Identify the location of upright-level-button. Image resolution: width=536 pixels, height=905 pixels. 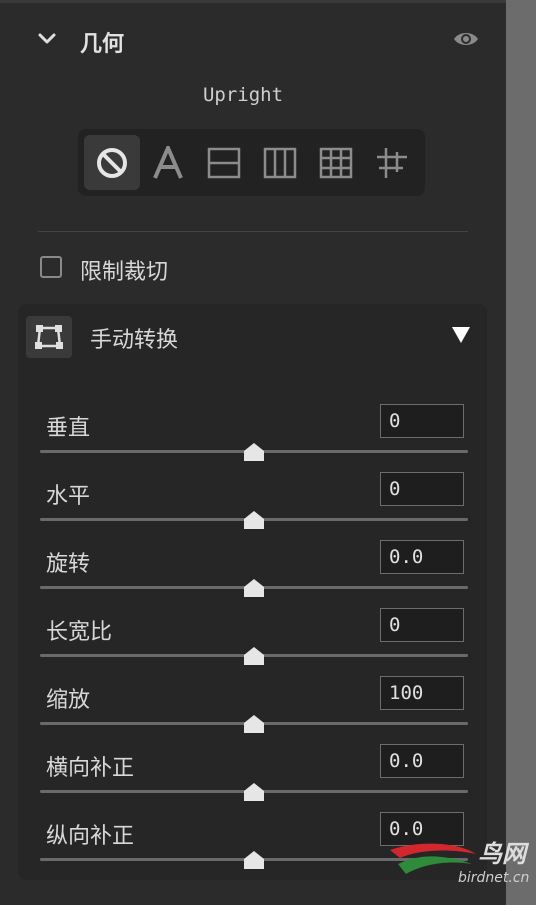
(224, 162).